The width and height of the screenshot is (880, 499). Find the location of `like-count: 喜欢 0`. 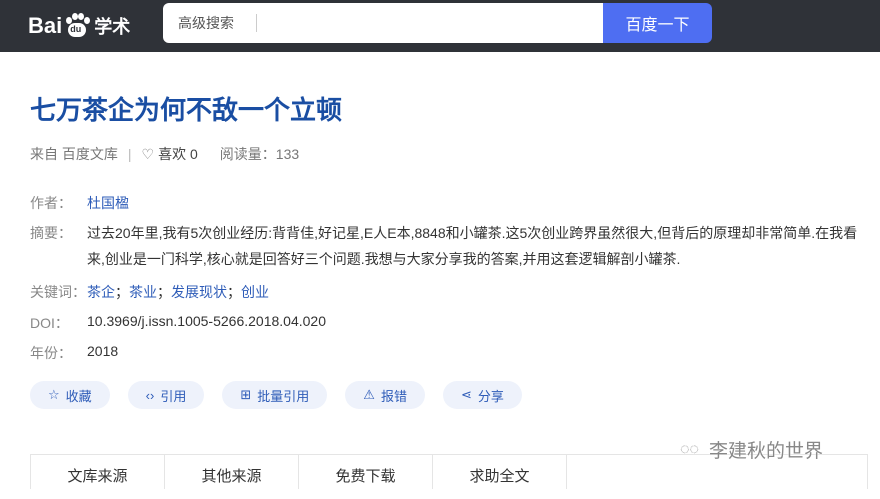

like-count: 喜欢 0 is located at coordinates (178, 154).